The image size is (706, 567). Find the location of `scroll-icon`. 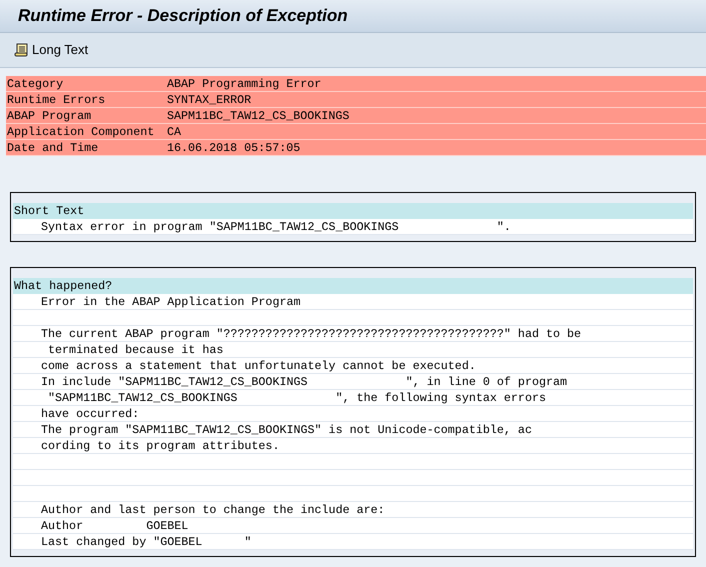

scroll-icon is located at coordinates (22, 50).